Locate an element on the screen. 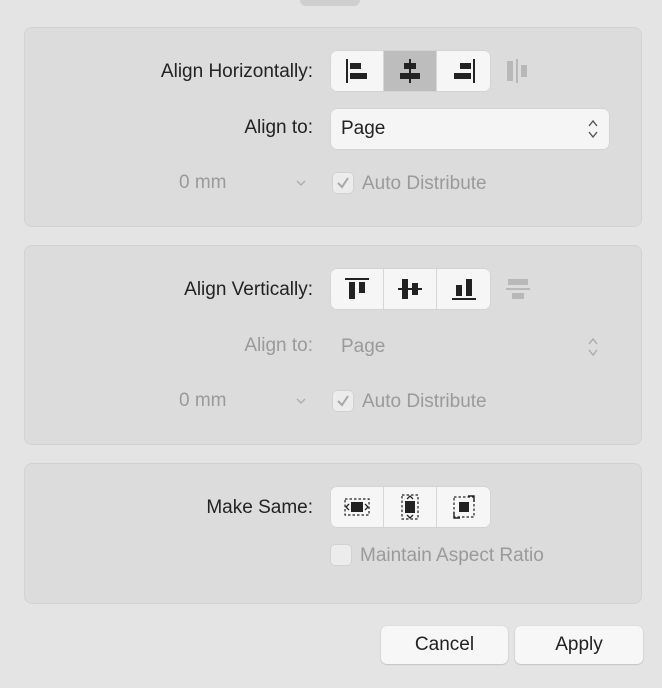  horizontal-auto-distribute-label: Auto Distribute is located at coordinates (424, 183).